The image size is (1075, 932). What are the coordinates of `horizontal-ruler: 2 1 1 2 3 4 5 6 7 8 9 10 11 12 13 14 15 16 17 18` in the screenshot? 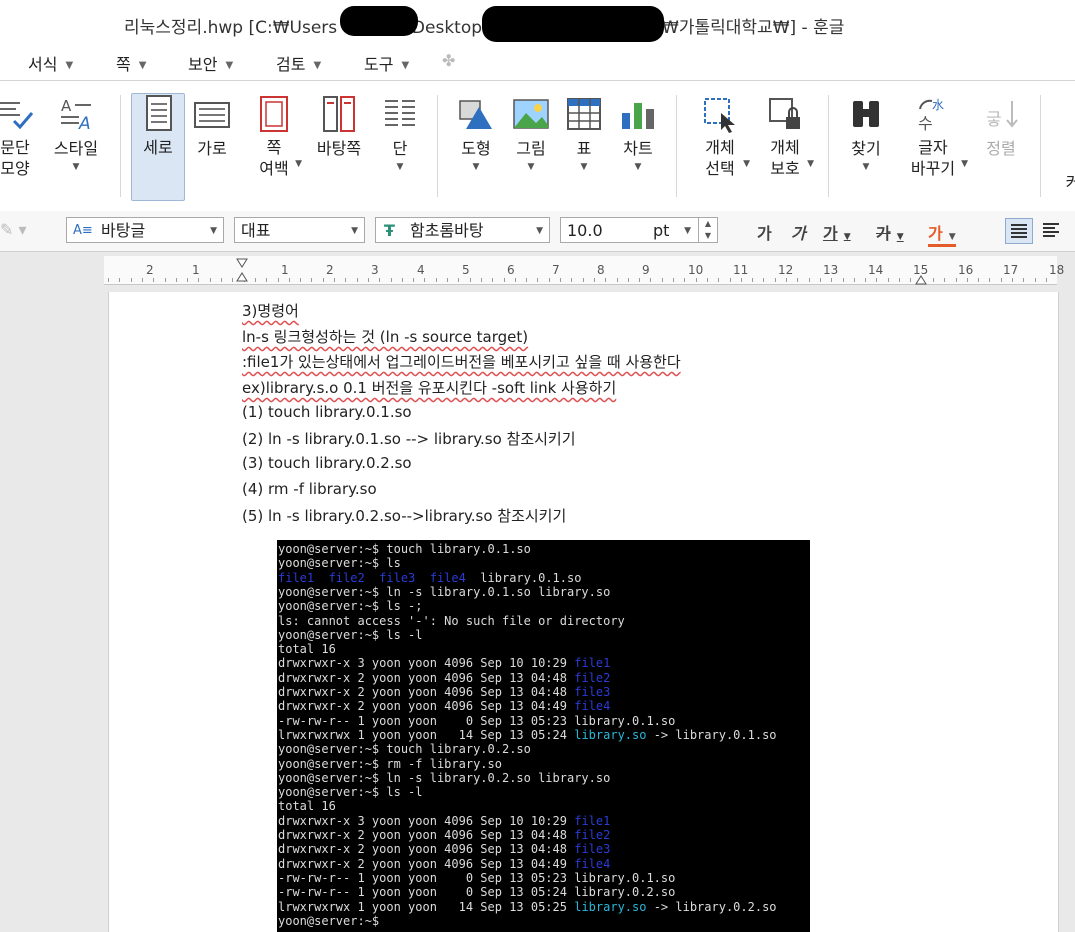 It's located at (584, 270).